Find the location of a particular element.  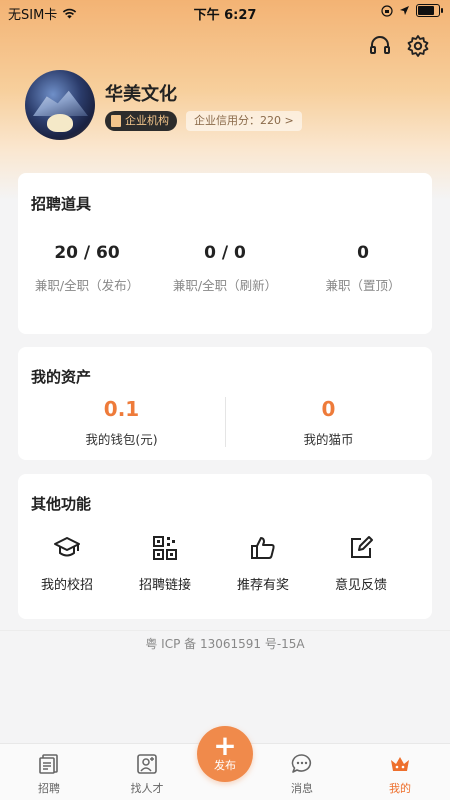

feature-recruit-link-label: 招聘链接 is located at coordinates (164, 585).